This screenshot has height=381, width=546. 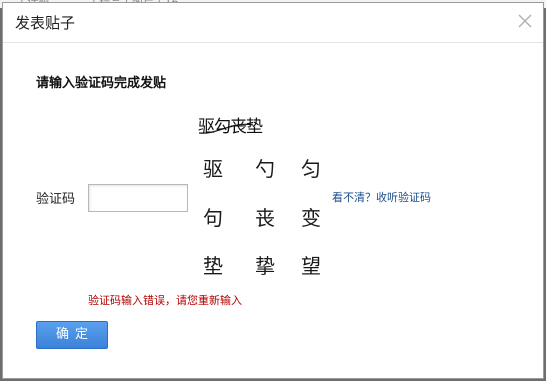 I want to click on confirm-button: 确定, so click(x=72, y=335).